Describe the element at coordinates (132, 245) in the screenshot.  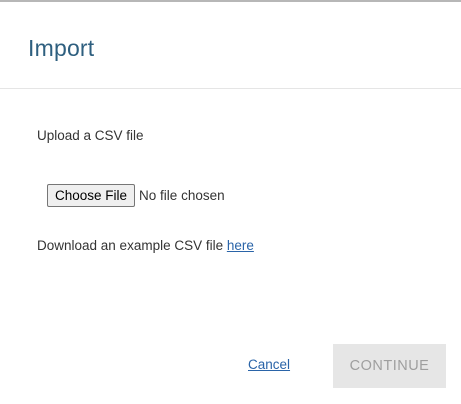
I see `download-example-label: Download an example CSV file` at that location.